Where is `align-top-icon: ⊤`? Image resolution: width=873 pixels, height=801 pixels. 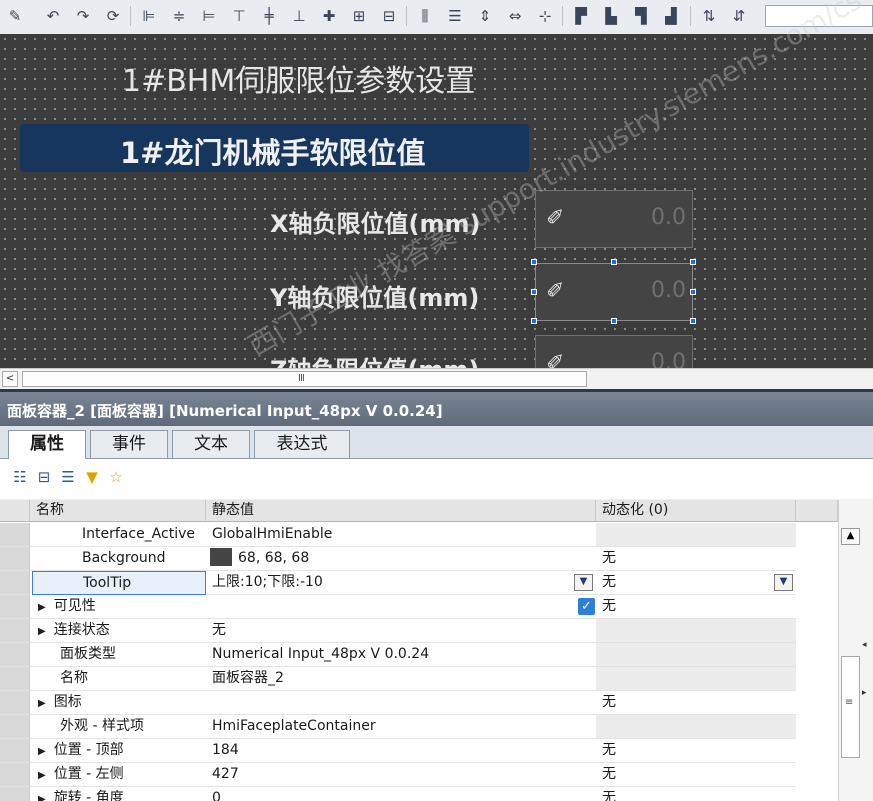 align-top-icon: ⊤ is located at coordinates (239, 16).